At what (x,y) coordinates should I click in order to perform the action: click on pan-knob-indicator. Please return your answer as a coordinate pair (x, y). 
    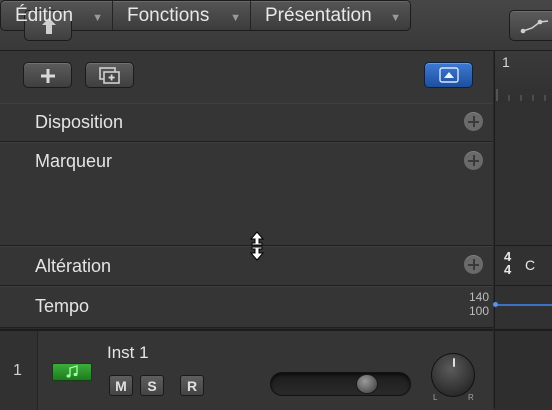
    Looking at the image, I should click on (453, 362).